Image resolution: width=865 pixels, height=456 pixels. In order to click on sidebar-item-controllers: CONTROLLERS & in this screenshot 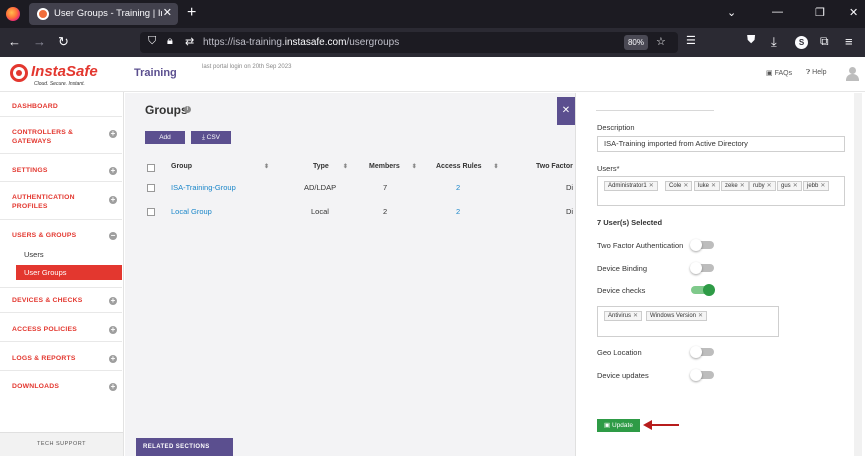, I will do `click(42, 132)`.